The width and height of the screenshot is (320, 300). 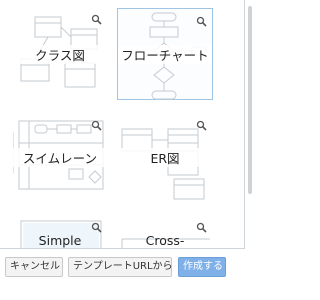 I want to click on template-cross-functional: Cross-, so click(x=165, y=231).